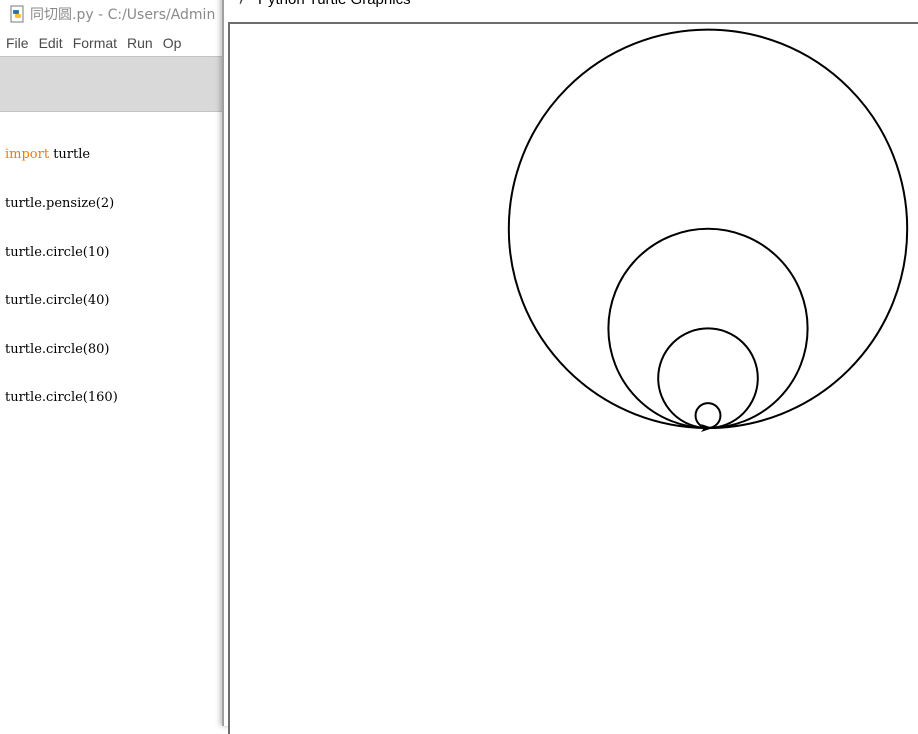 The height and width of the screenshot is (734, 918). I want to click on menu-run: Run, so click(140, 43).